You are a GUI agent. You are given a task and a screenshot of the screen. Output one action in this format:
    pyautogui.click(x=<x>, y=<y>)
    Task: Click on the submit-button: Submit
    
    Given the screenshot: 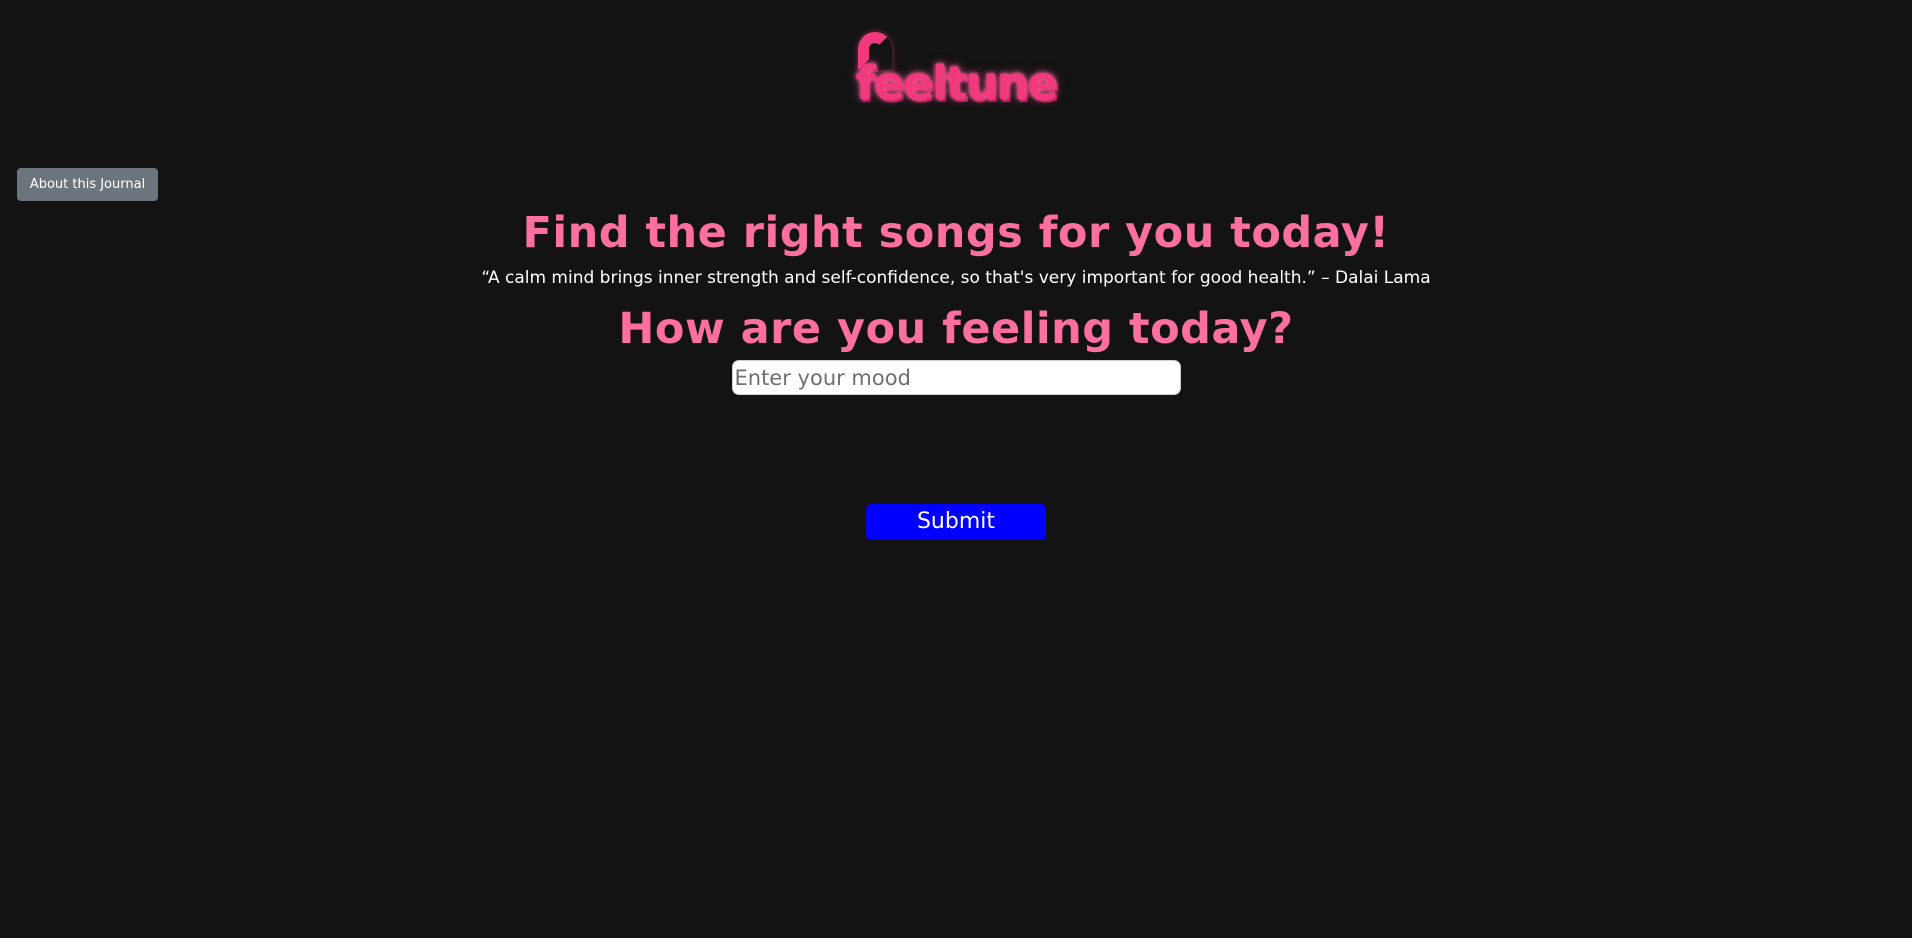 What is the action you would take?
    pyautogui.click(x=956, y=522)
    